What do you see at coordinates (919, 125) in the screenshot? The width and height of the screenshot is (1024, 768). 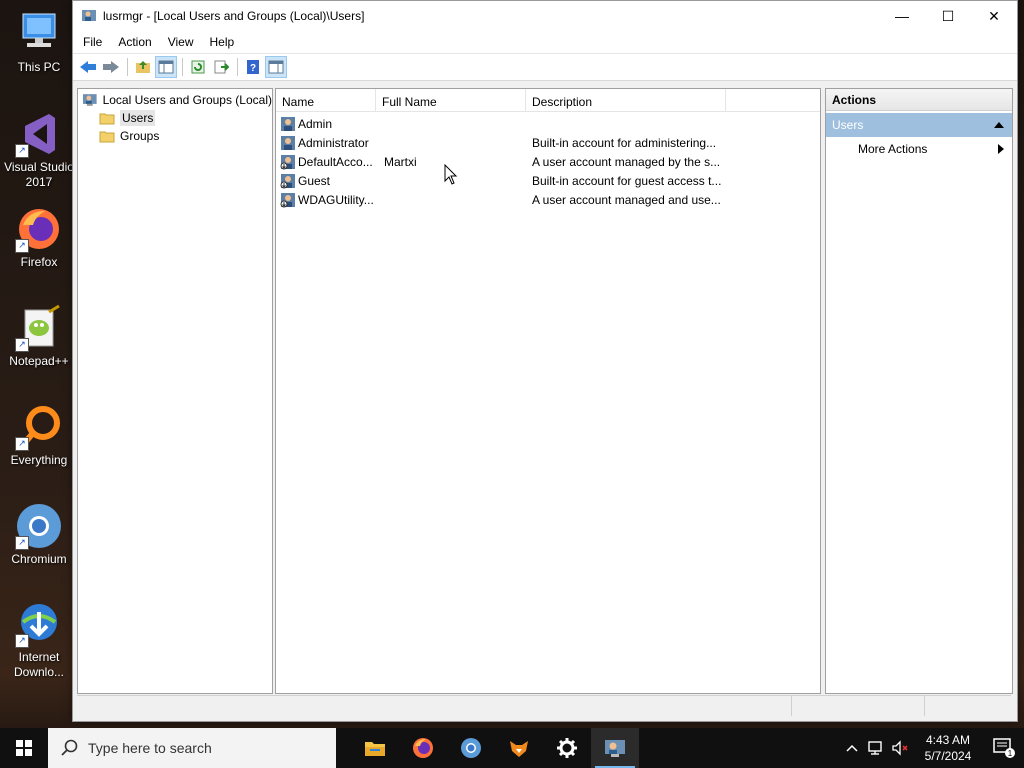 I see `actions-group-users: Users` at bounding box center [919, 125].